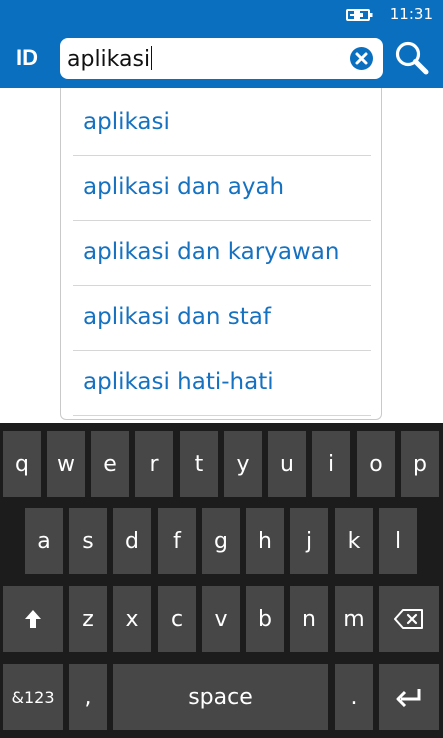 The width and height of the screenshot is (443, 738). Describe the element at coordinates (211, 252) in the screenshot. I see `suggestion-label: aplikasi dan karyawan` at that location.